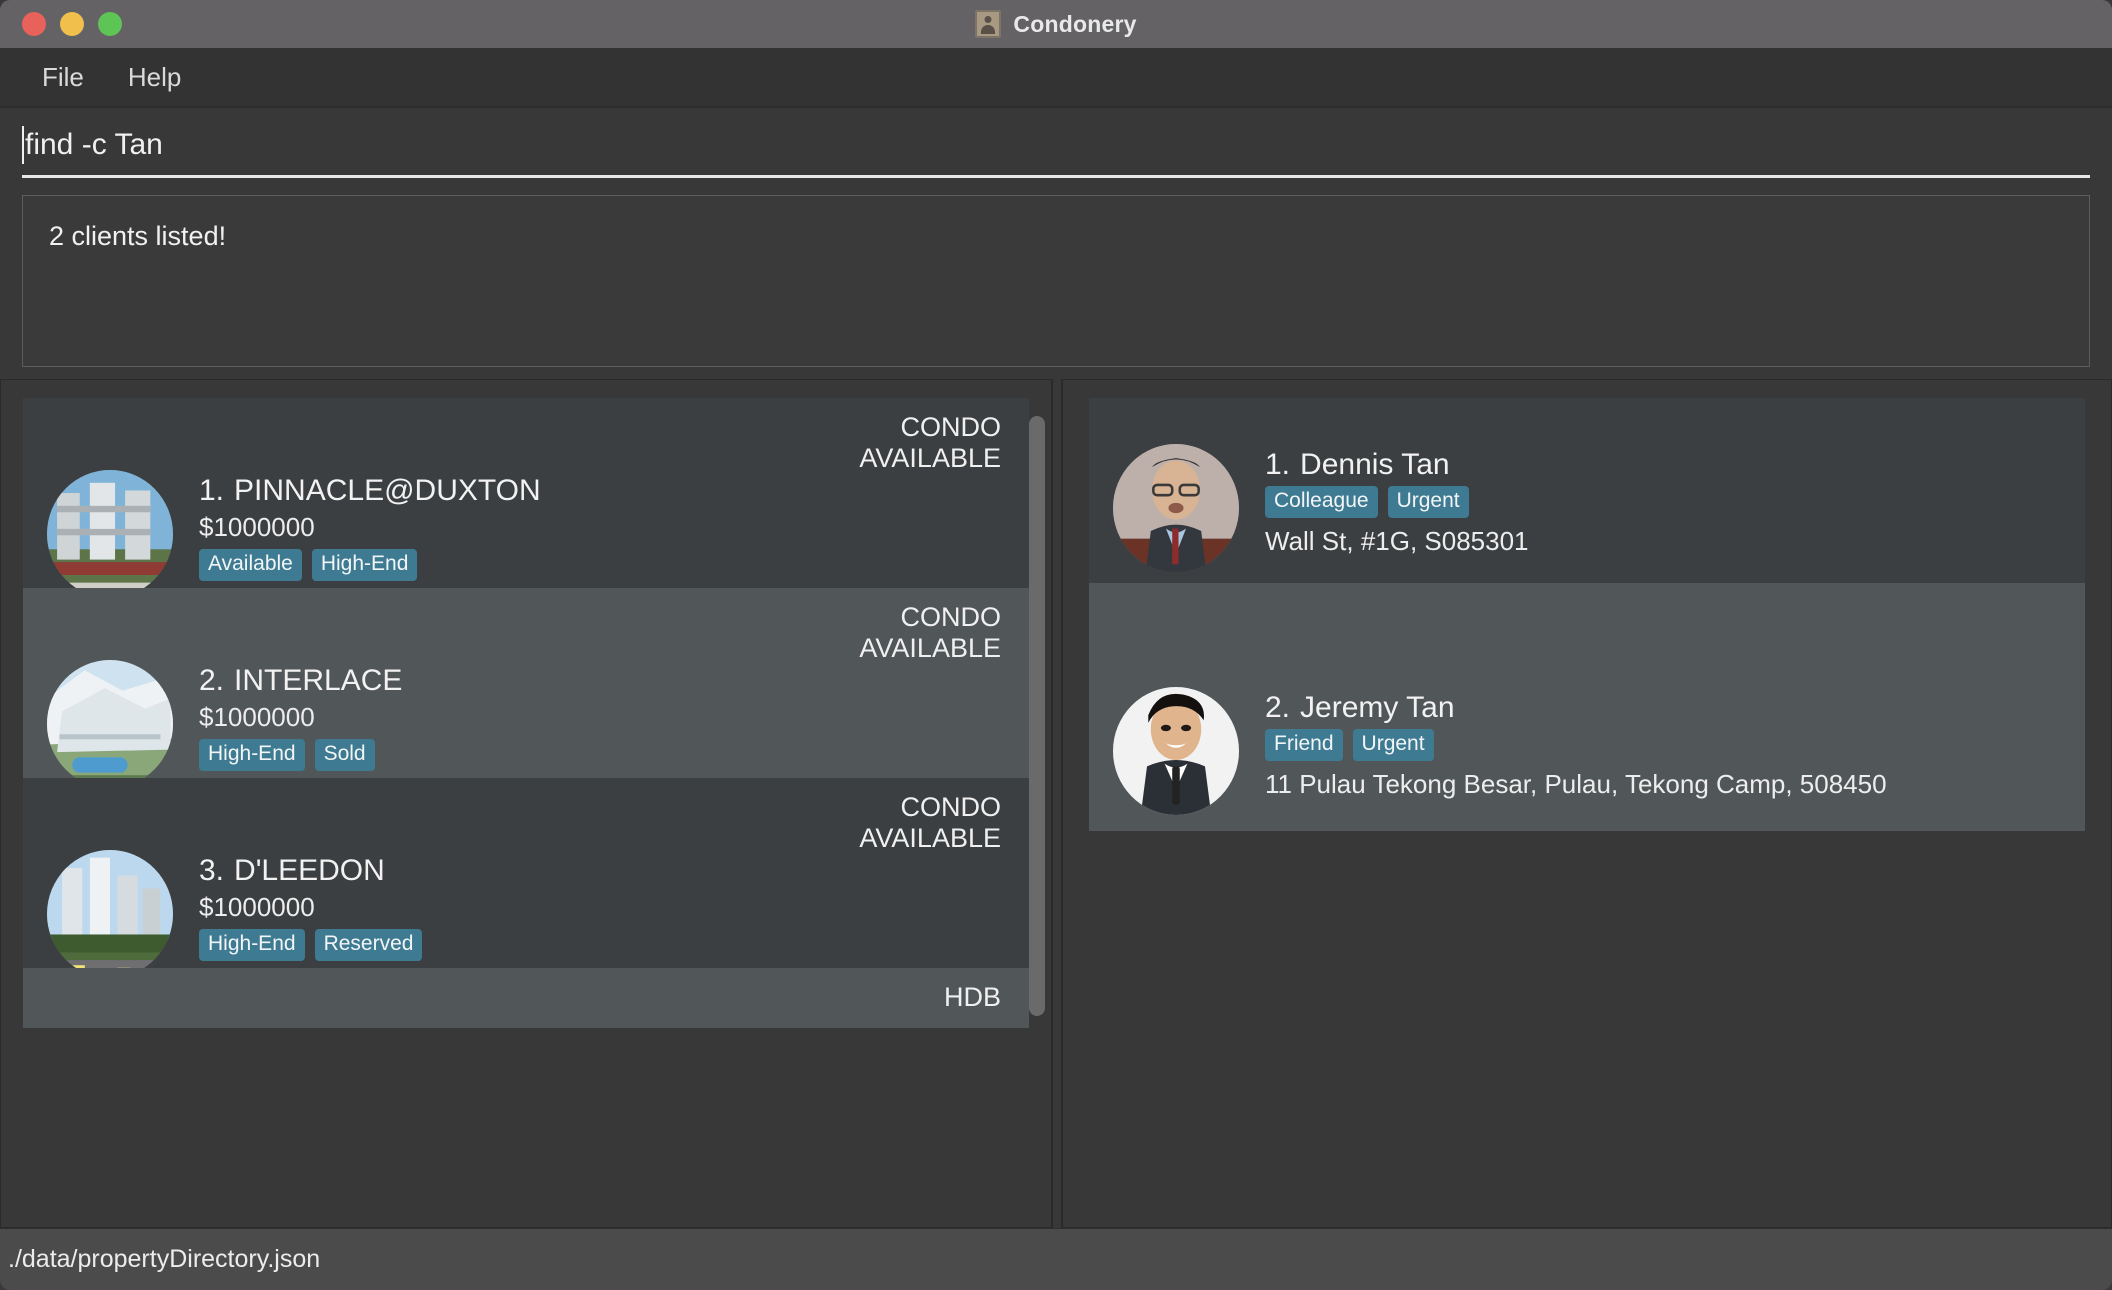  Describe the element at coordinates (212, 870) in the screenshot. I see `property-index: 3.` at that location.